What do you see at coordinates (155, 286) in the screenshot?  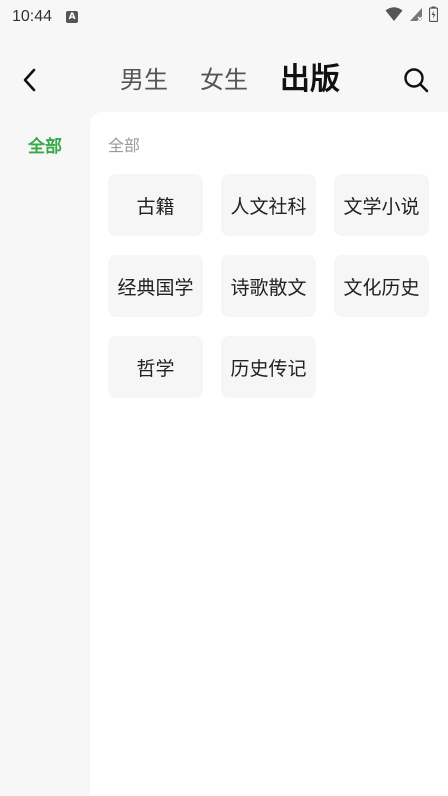 I see `category-chip: 经典国学` at bounding box center [155, 286].